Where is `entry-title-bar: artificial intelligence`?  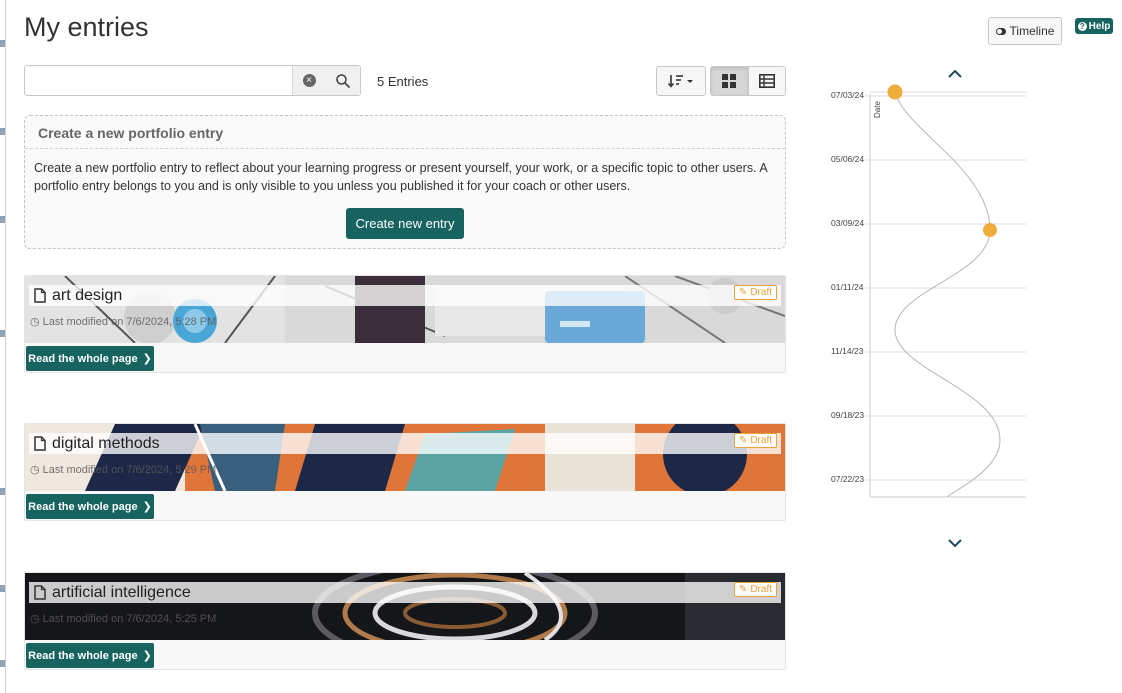 entry-title-bar: artificial intelligence is located at coordinates (405, 592).